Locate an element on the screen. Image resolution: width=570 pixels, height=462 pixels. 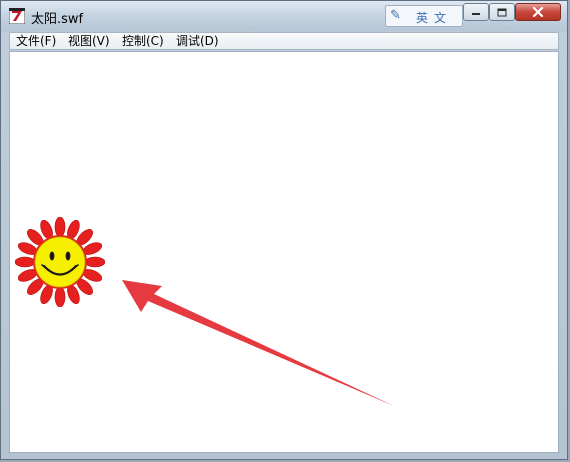
maximize-icon is located at coordinates (502, 12).